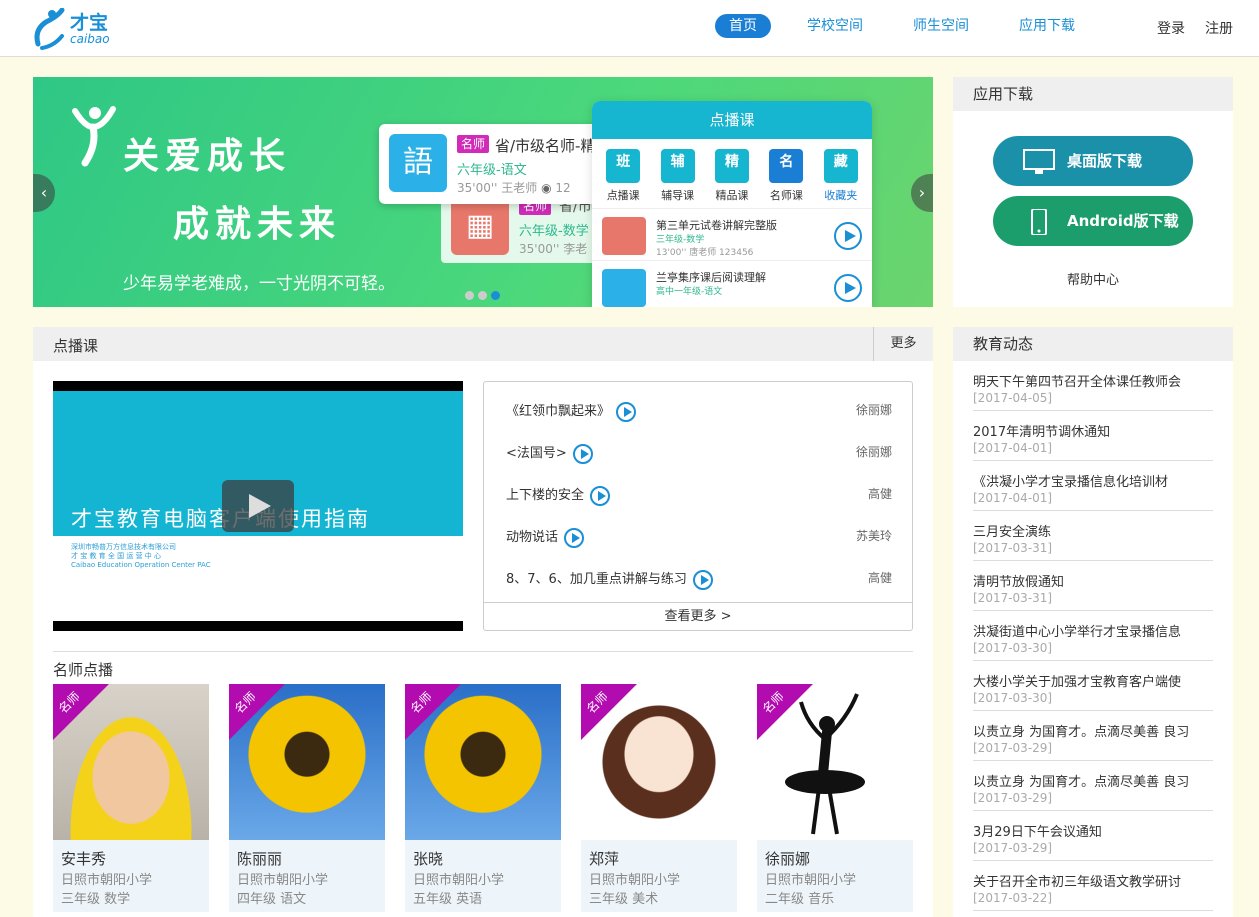 Image resolution: width=1259 pixels, height=917 pixels. Describe the element at coordinates (131, 798) in the screenshot. I see `teacher-card: 名师 安丰秀 日照市朝阳小学 三年级 数学` at that location.